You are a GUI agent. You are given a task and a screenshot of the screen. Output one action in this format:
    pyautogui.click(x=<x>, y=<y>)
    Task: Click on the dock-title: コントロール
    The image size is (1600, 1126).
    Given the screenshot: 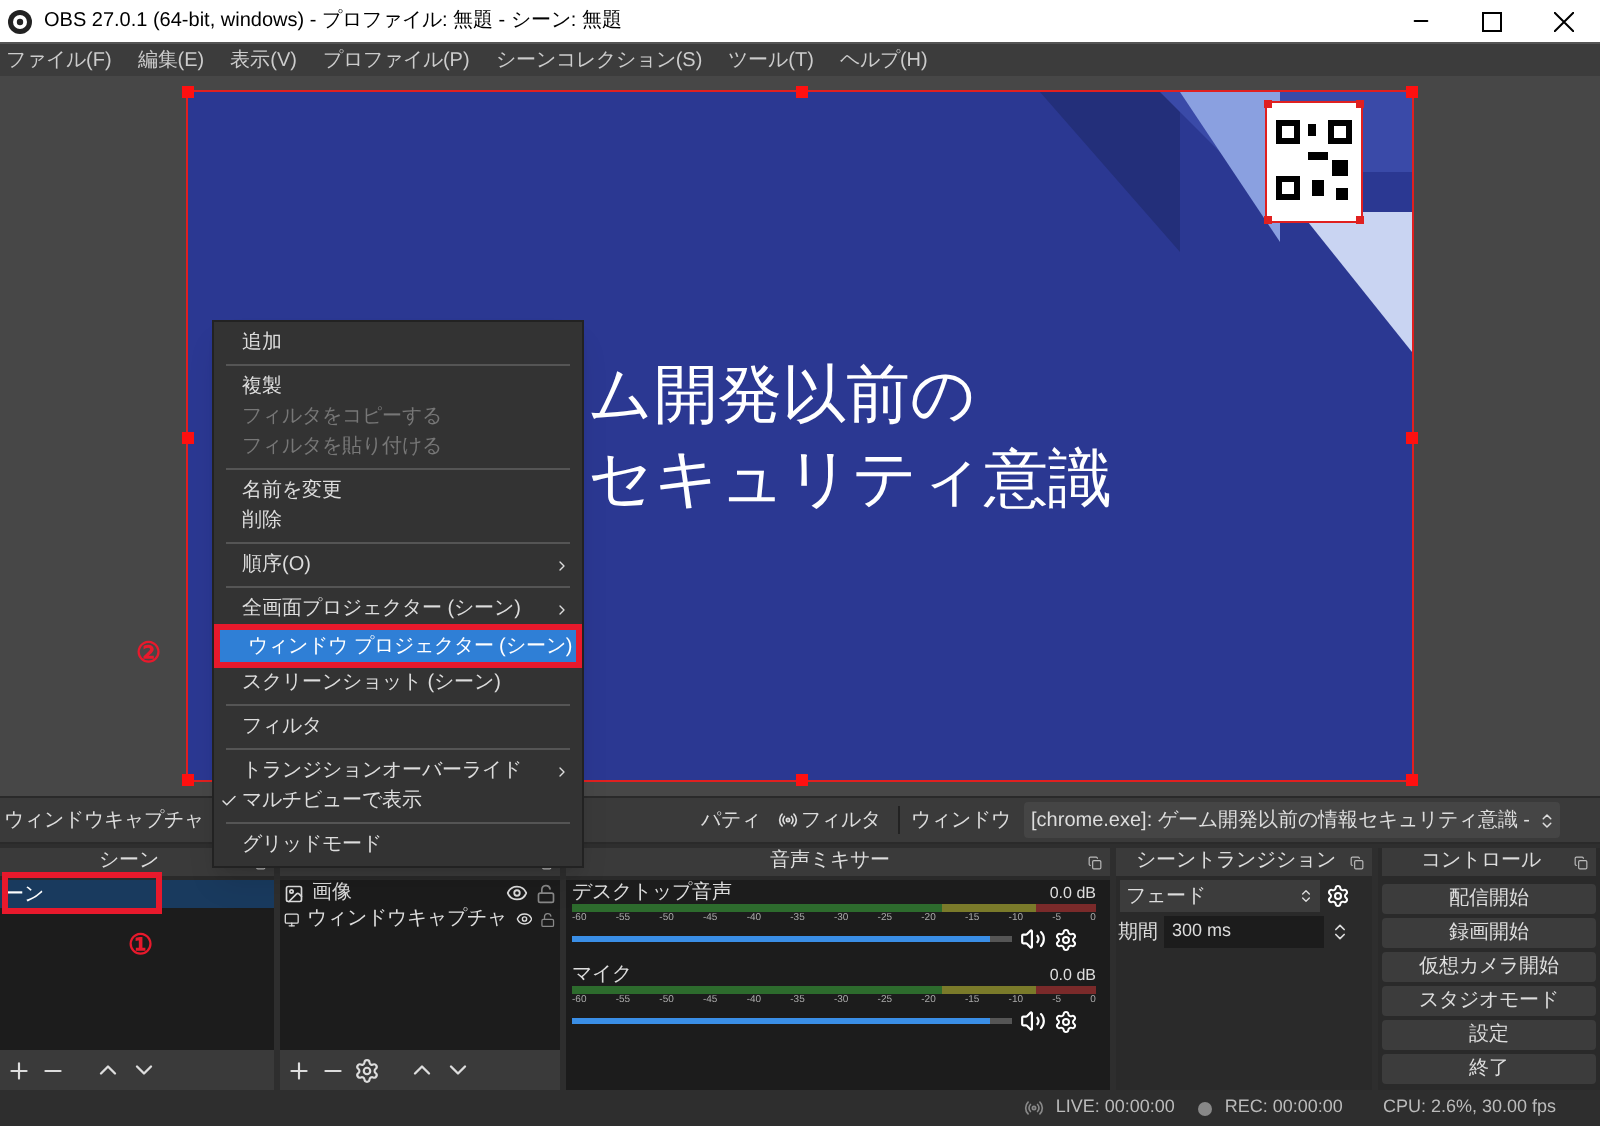 What is the action you would take?
    pyautogui.click(x=1481, y=862)
    